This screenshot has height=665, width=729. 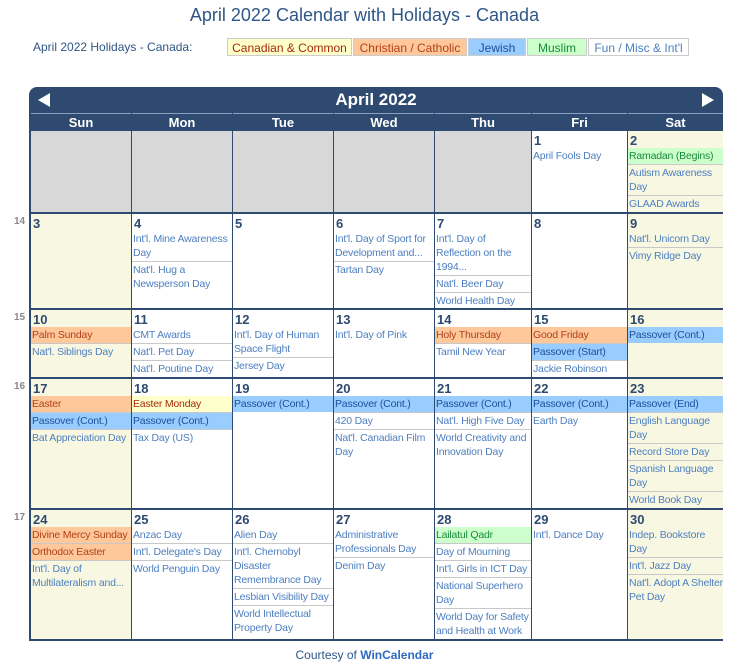 I want to click on holiday-event: Orthodox Easter, so click(x=81, y=552).